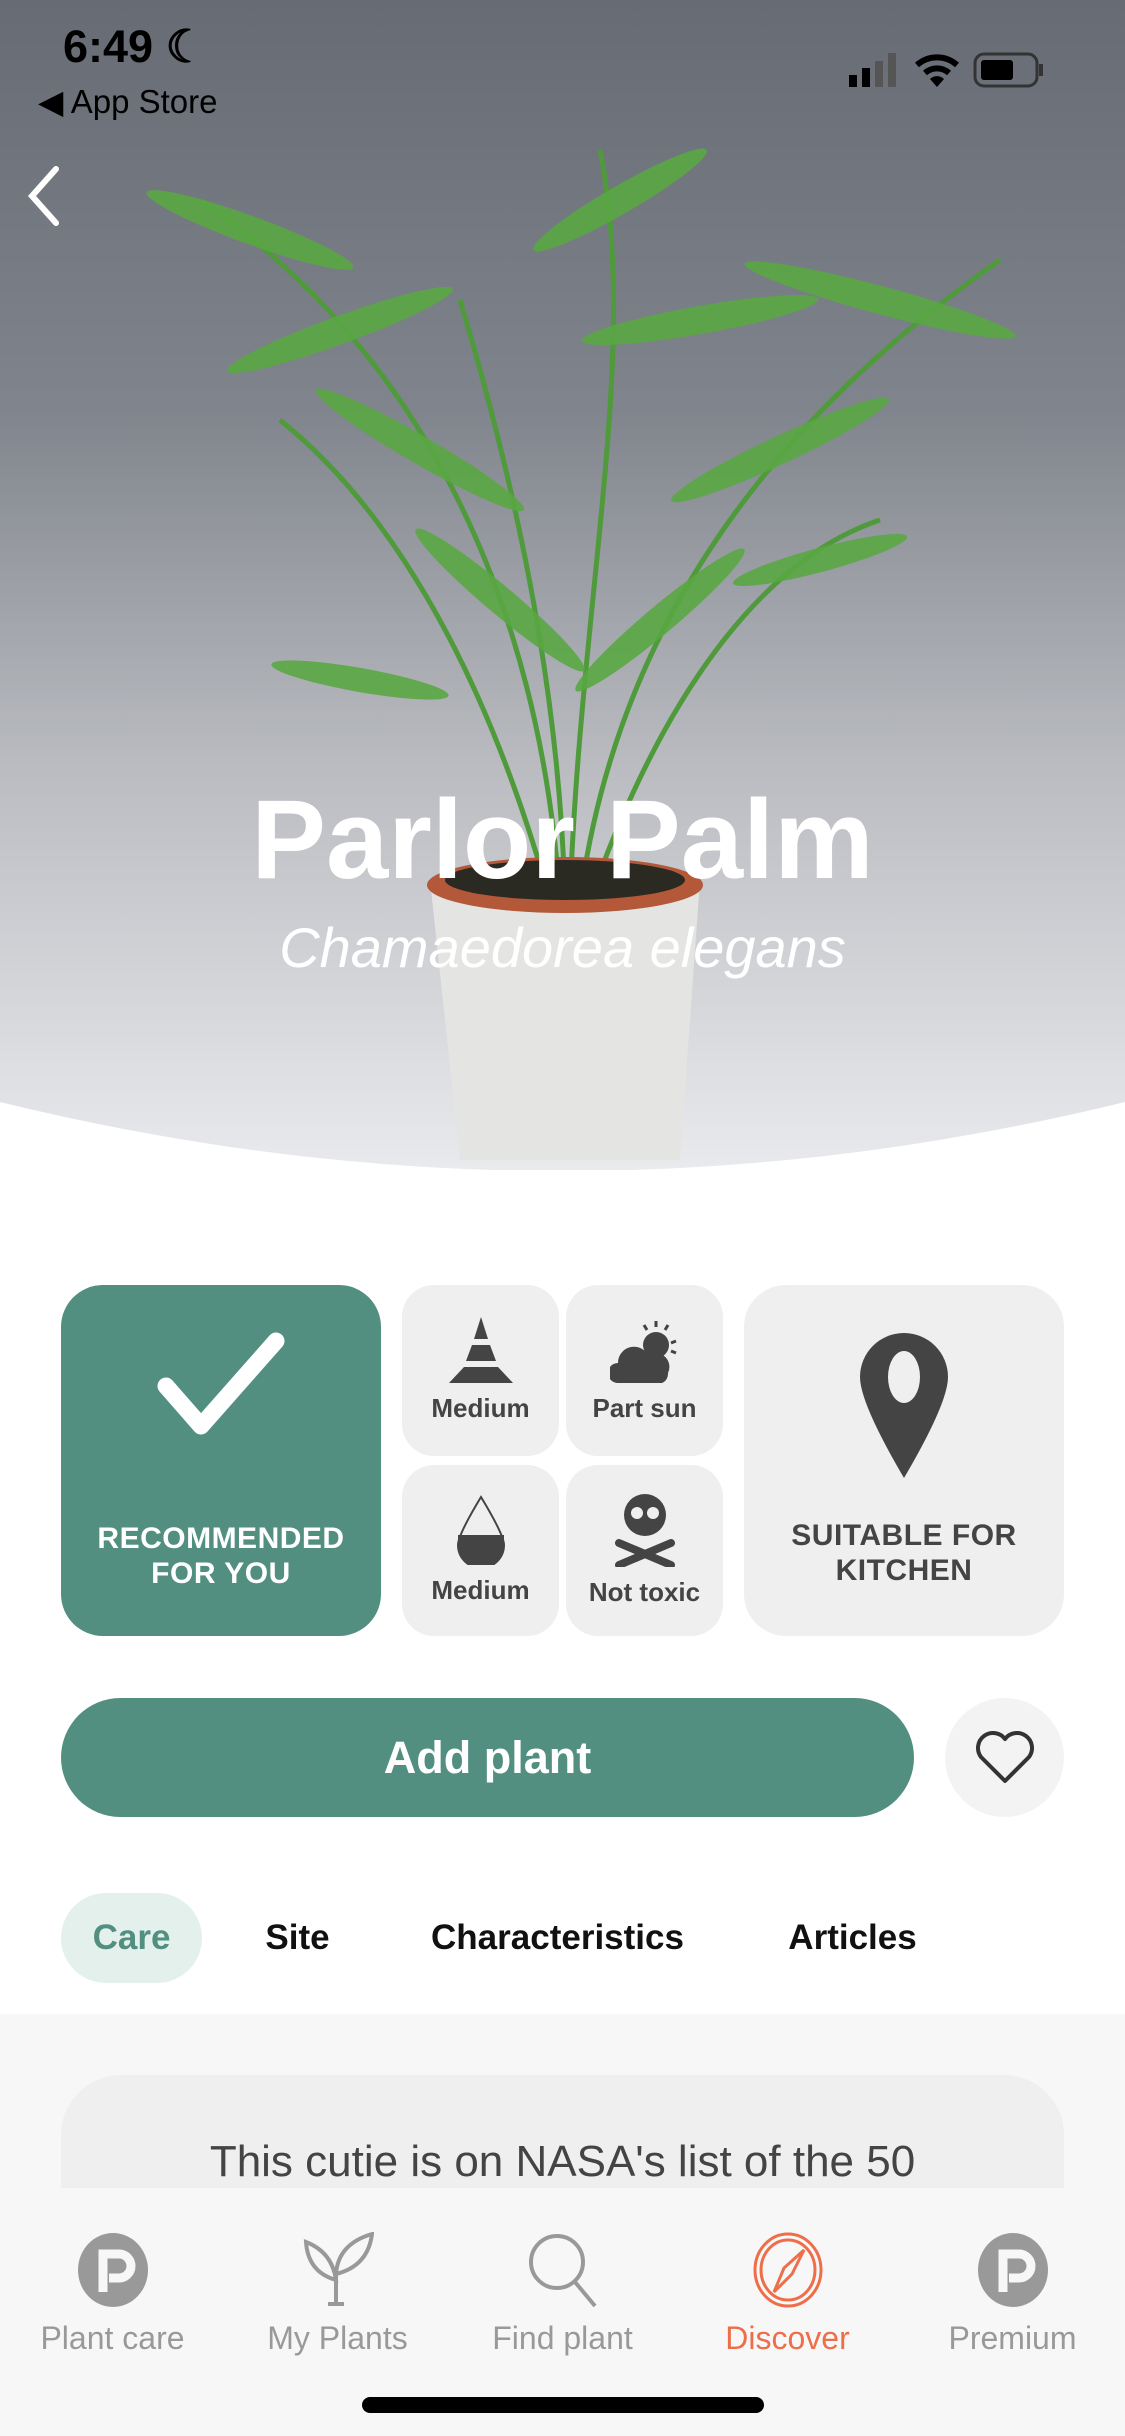  Describe the element at coordinates (557, 1938) in the screenshot. I see `tab-characteristics: Characteristics` at that location.